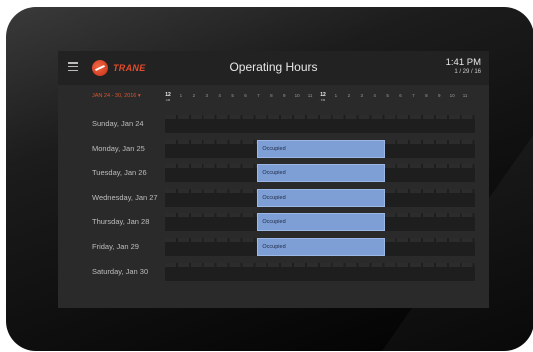 The height and width of the screenshot is (352, 533). I want to click on day-label: Tuesday, Jan 26, so click(119, 173).